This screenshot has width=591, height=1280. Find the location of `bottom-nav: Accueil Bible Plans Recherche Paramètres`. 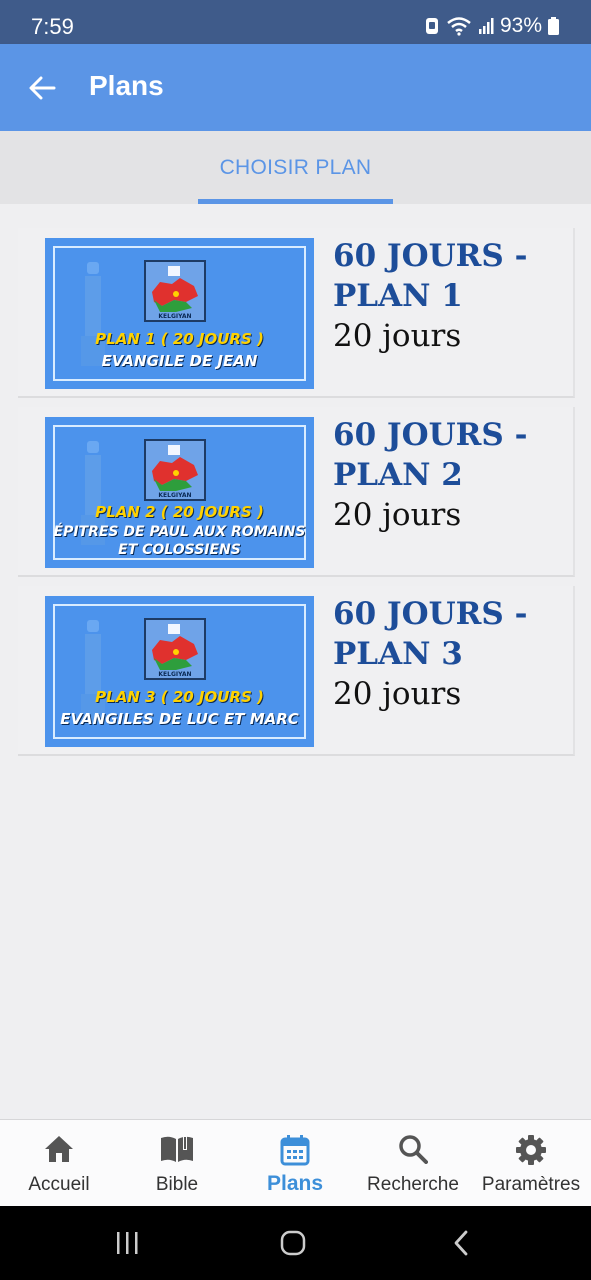

bottom-nav: Accueil Bible Plans Recherche Paramètres is located at coordinates (295, 1162).